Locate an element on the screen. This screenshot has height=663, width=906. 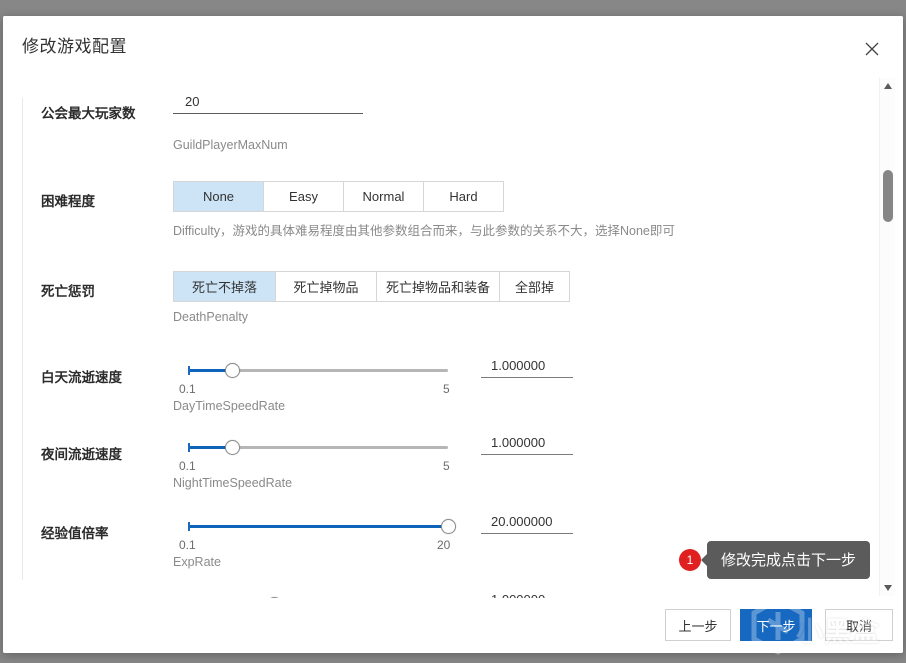
coach-step-badge: 1 is located at coordinates (690, 560).